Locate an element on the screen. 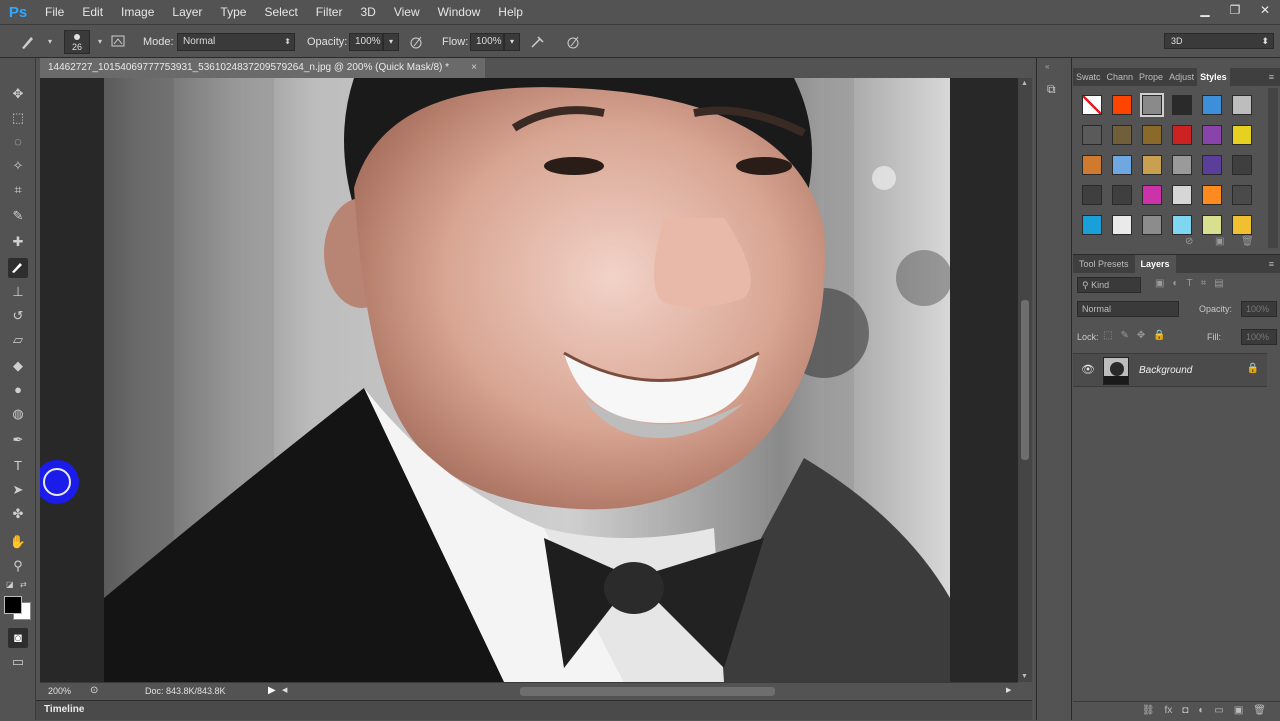 This screenshot has height=721, width=1280. fx-icon: fx is located at coordinates (1169, 711).